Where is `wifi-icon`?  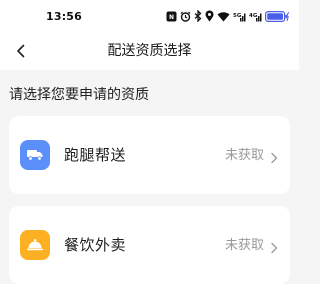 wifi-icon is located at coordinates (223, 16).